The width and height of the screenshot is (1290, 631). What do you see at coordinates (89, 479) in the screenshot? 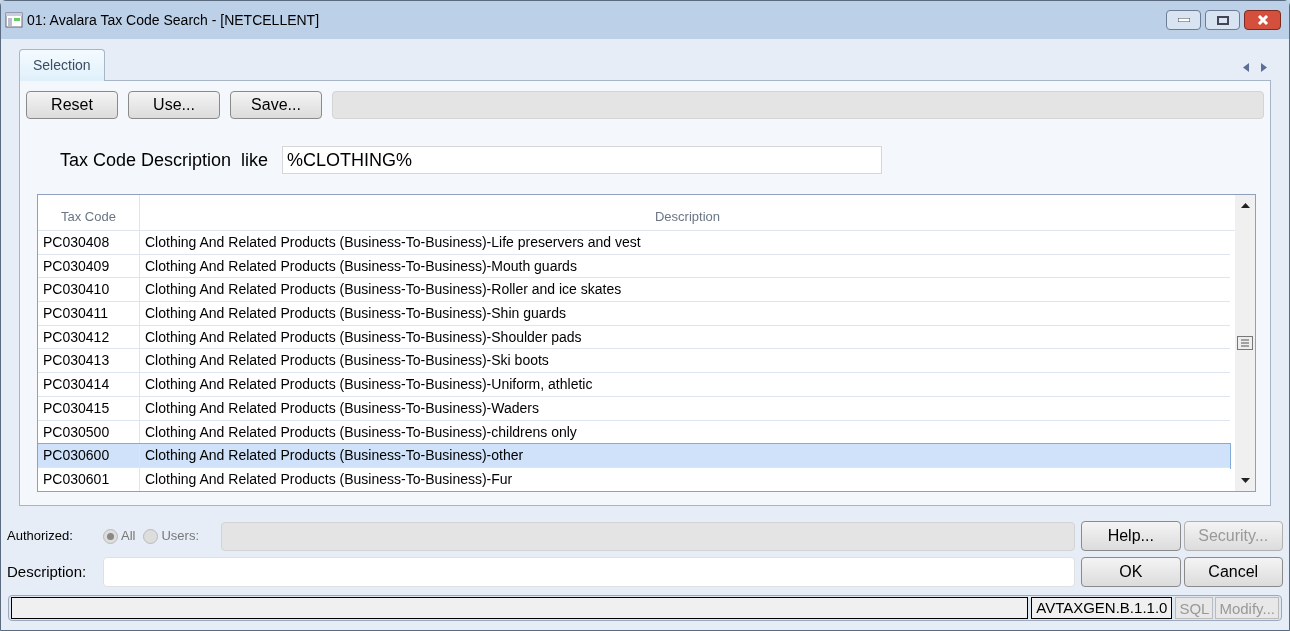
I see `tax-code-cell: PC030601` at bounding box center [89, 479].